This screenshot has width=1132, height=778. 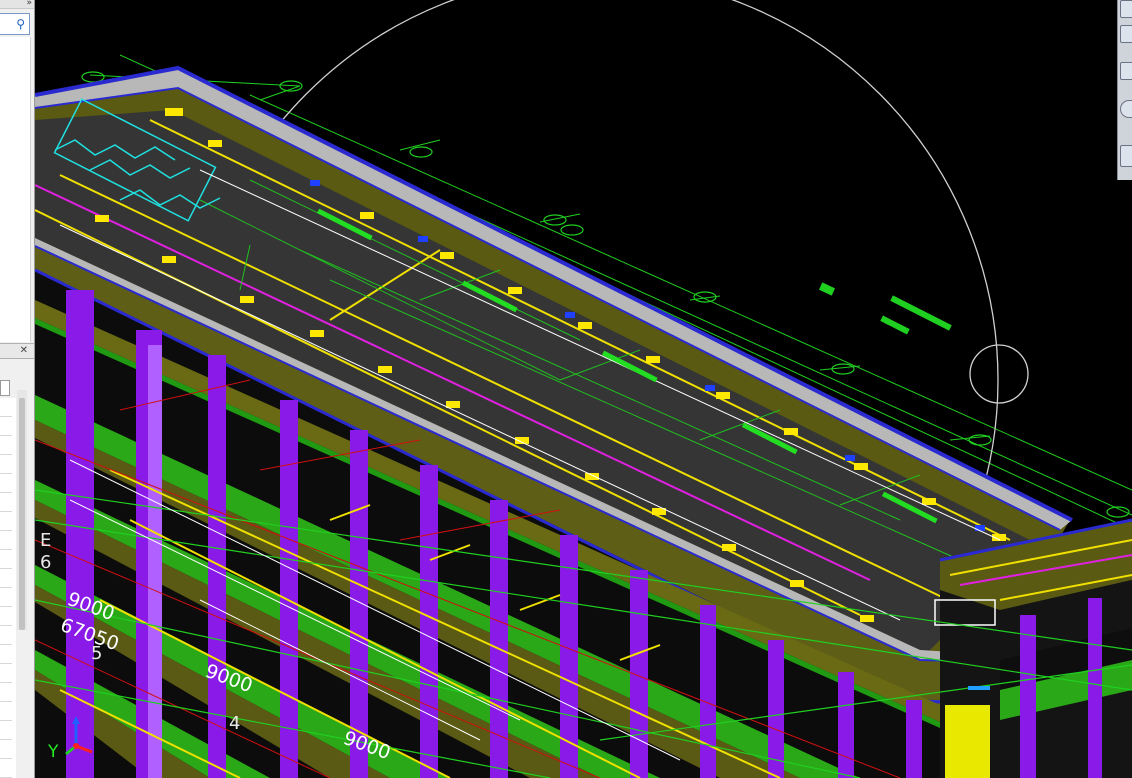 I want to click on axis-label: E, so click(x=46, y=540).